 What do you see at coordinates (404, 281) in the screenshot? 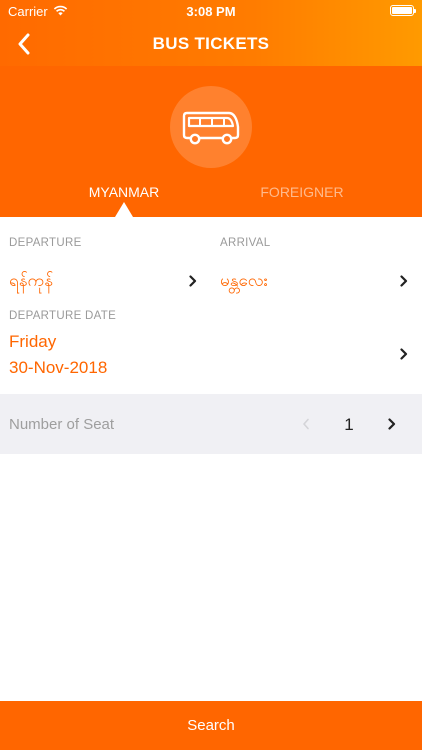
I see `arrival-chevron-right-icon` at bounding box center [404, 281].